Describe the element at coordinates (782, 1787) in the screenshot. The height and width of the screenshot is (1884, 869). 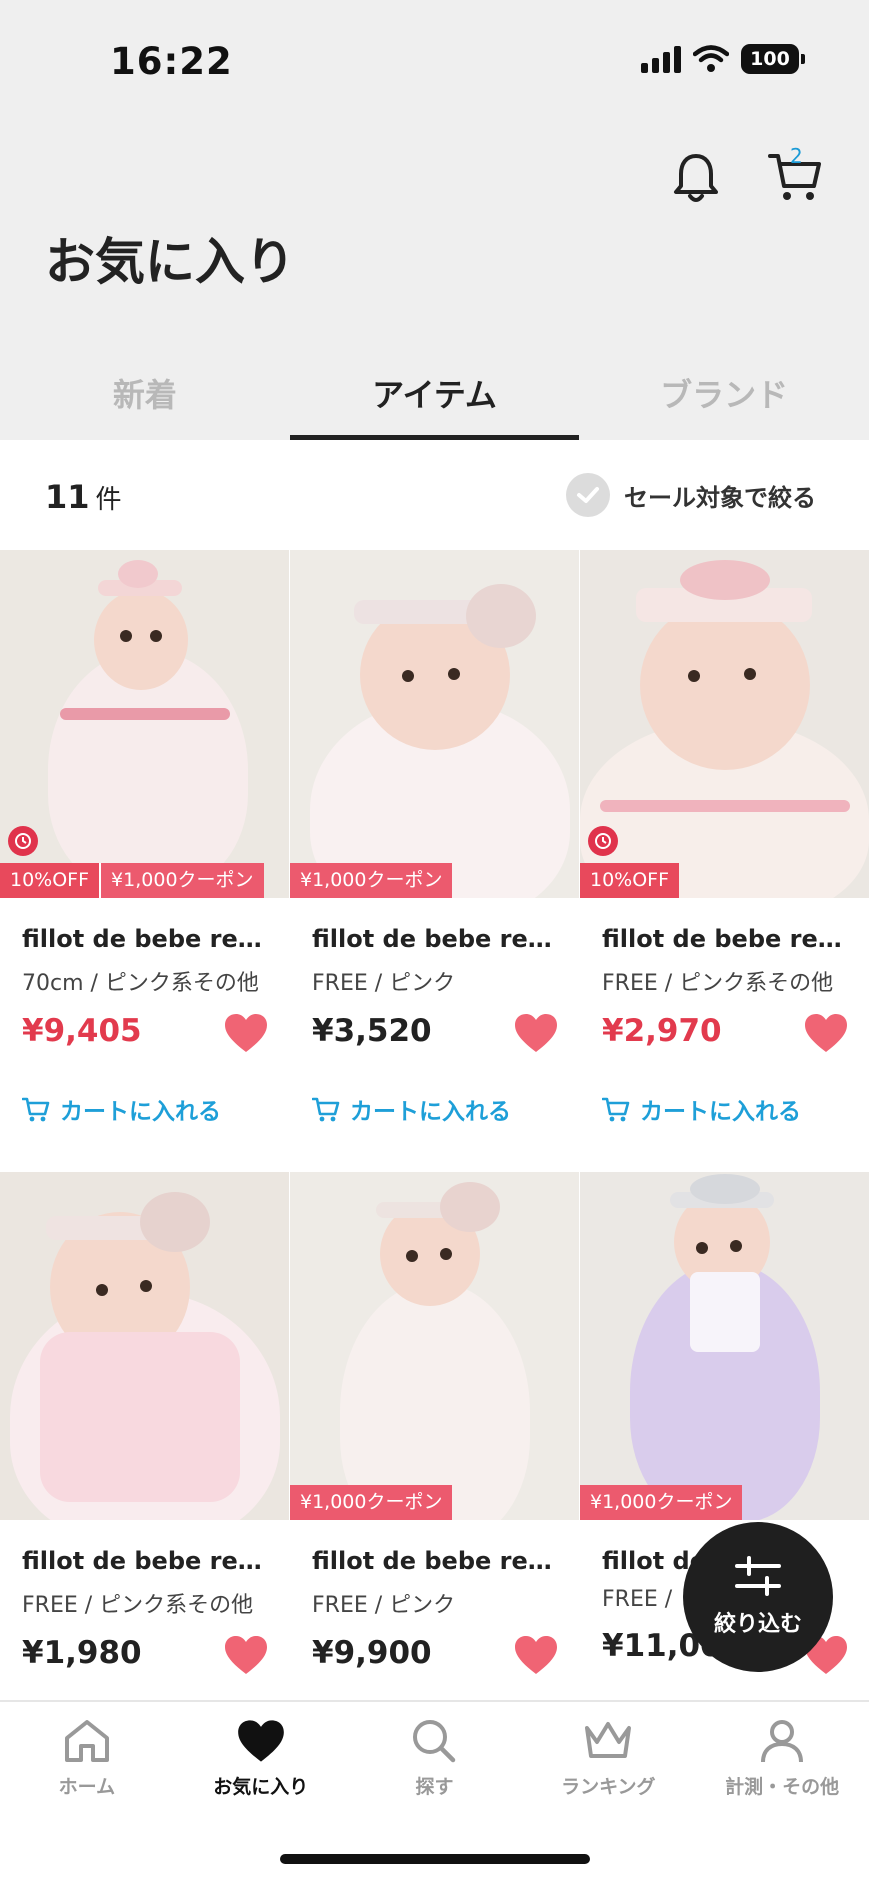
I see `nav-measure-other-label: 計測・その他` at that location.